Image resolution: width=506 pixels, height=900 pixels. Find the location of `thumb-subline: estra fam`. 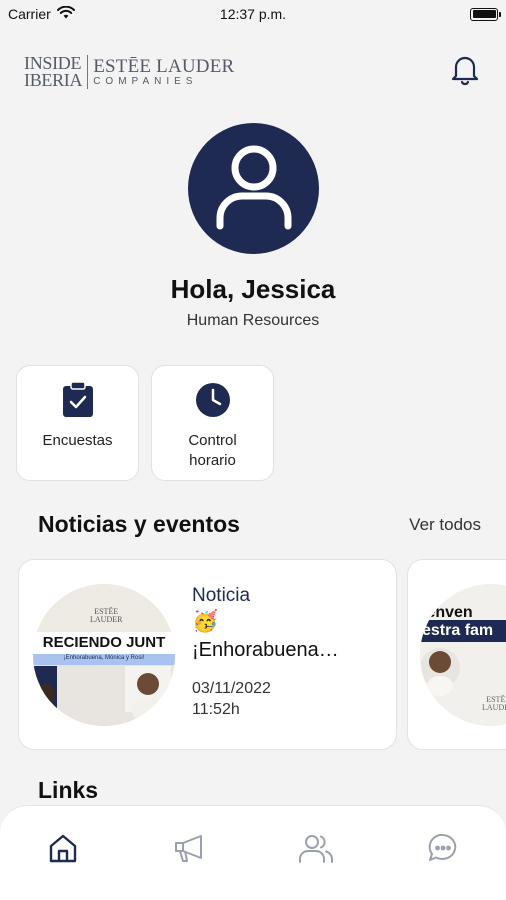

thumb-subline: estra fam is located at coordinates (458, 630).